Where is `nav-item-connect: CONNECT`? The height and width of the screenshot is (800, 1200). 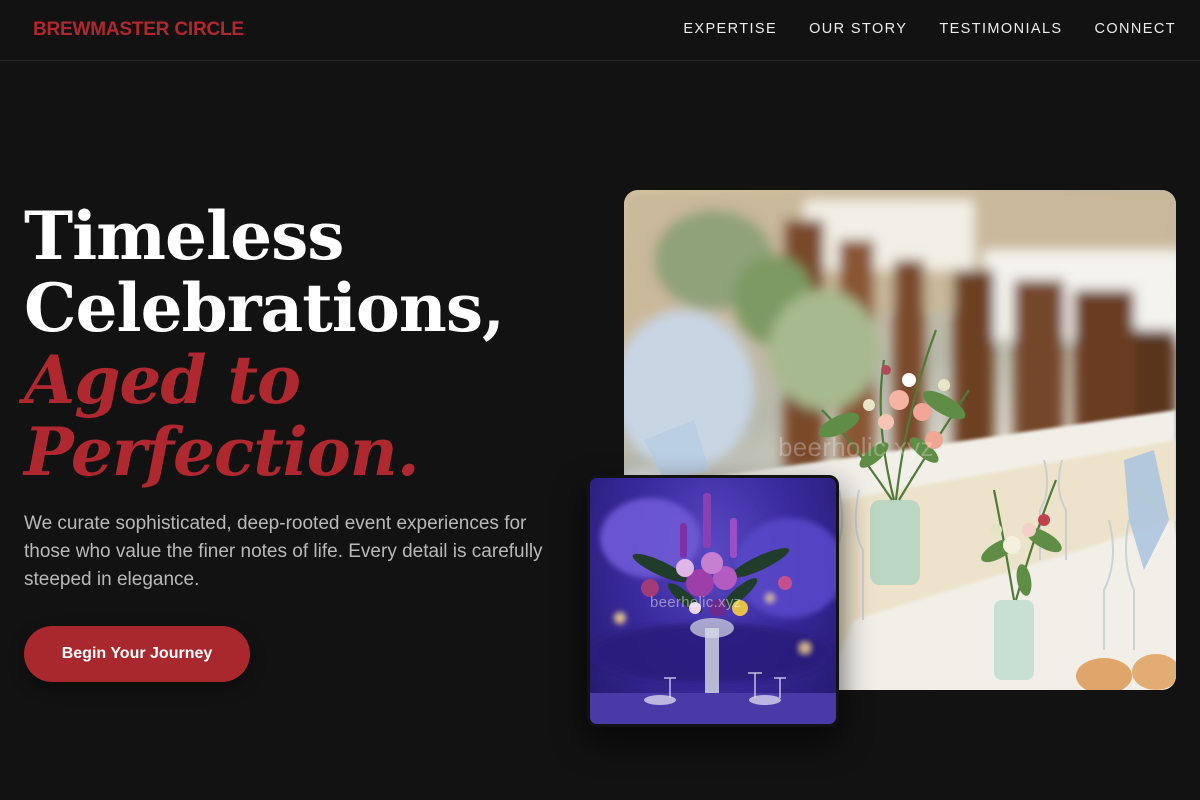 nav-item-connect: CONNECT is located at coordinates (1136, 29).